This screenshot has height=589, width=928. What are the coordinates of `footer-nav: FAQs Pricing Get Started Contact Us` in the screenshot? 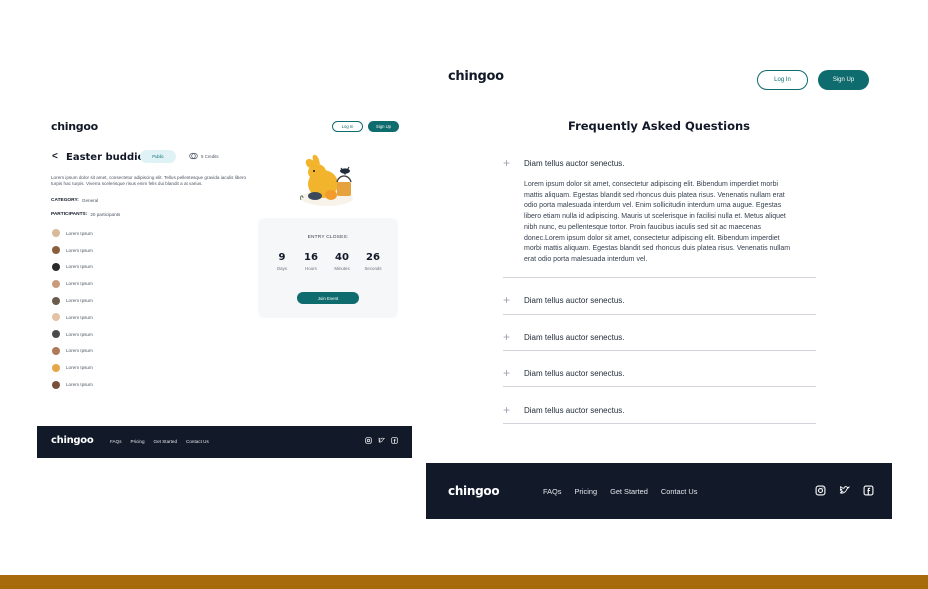 It's located at (620, 491).